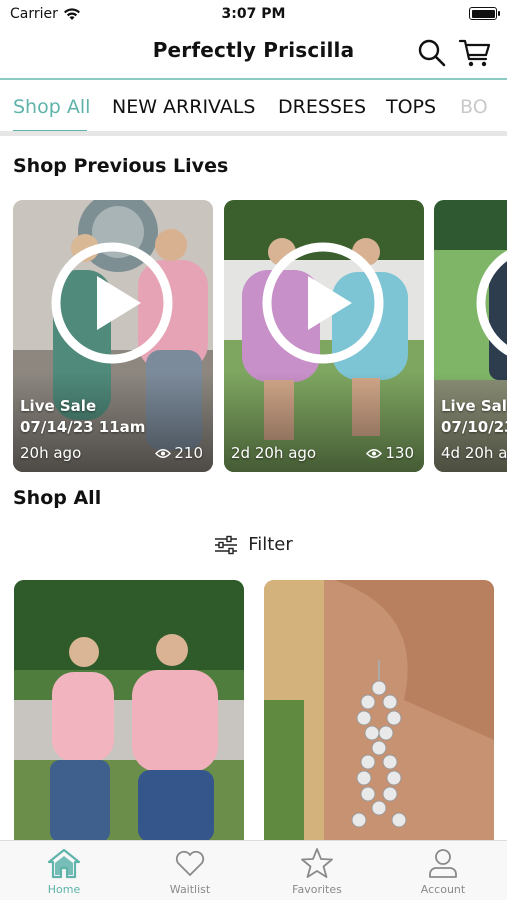 This screenshot has height=900, width=507. What do you see at coordinates (57, 498) in the screenshot?
I see `shop-all-heading: Shop All` at bounding box center [57, 498].